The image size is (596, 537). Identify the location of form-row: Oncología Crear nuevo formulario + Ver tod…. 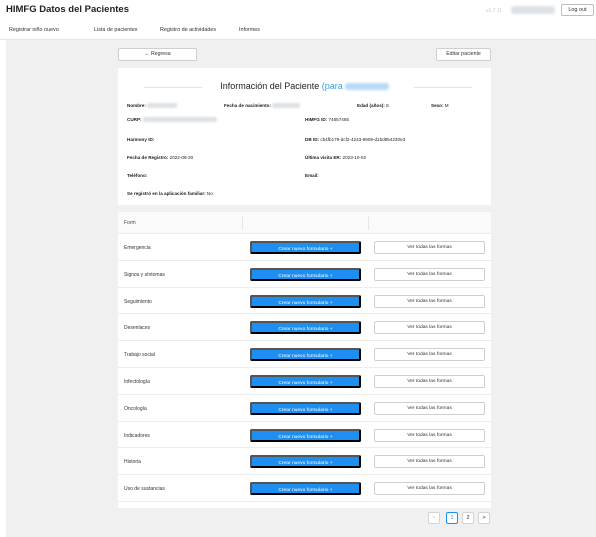
(304, 408).